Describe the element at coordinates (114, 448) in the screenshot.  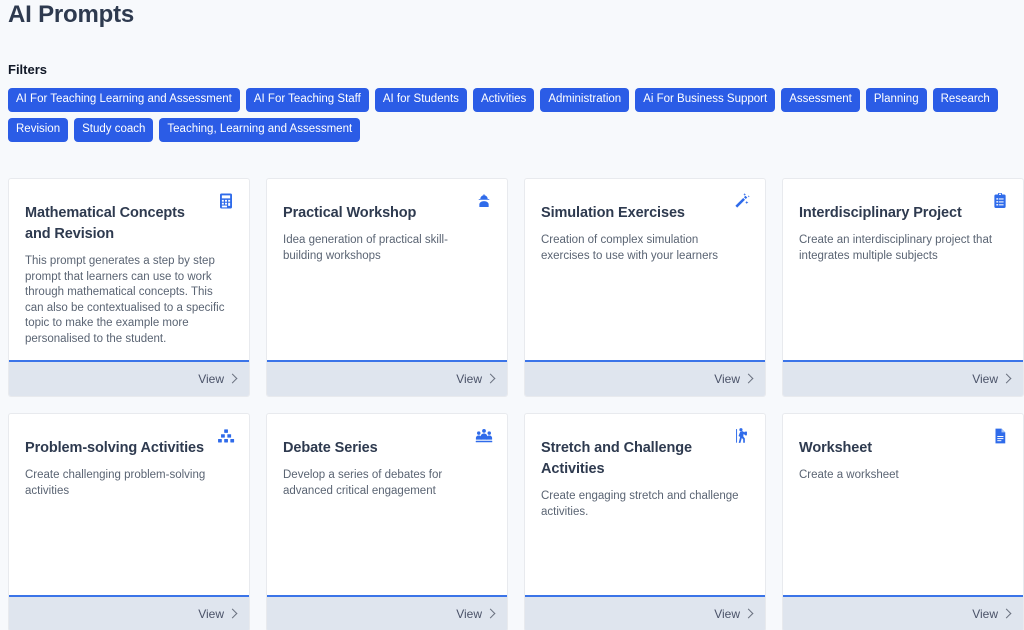
I see `prompt-card-title: Problem-solving Activities` at that location.